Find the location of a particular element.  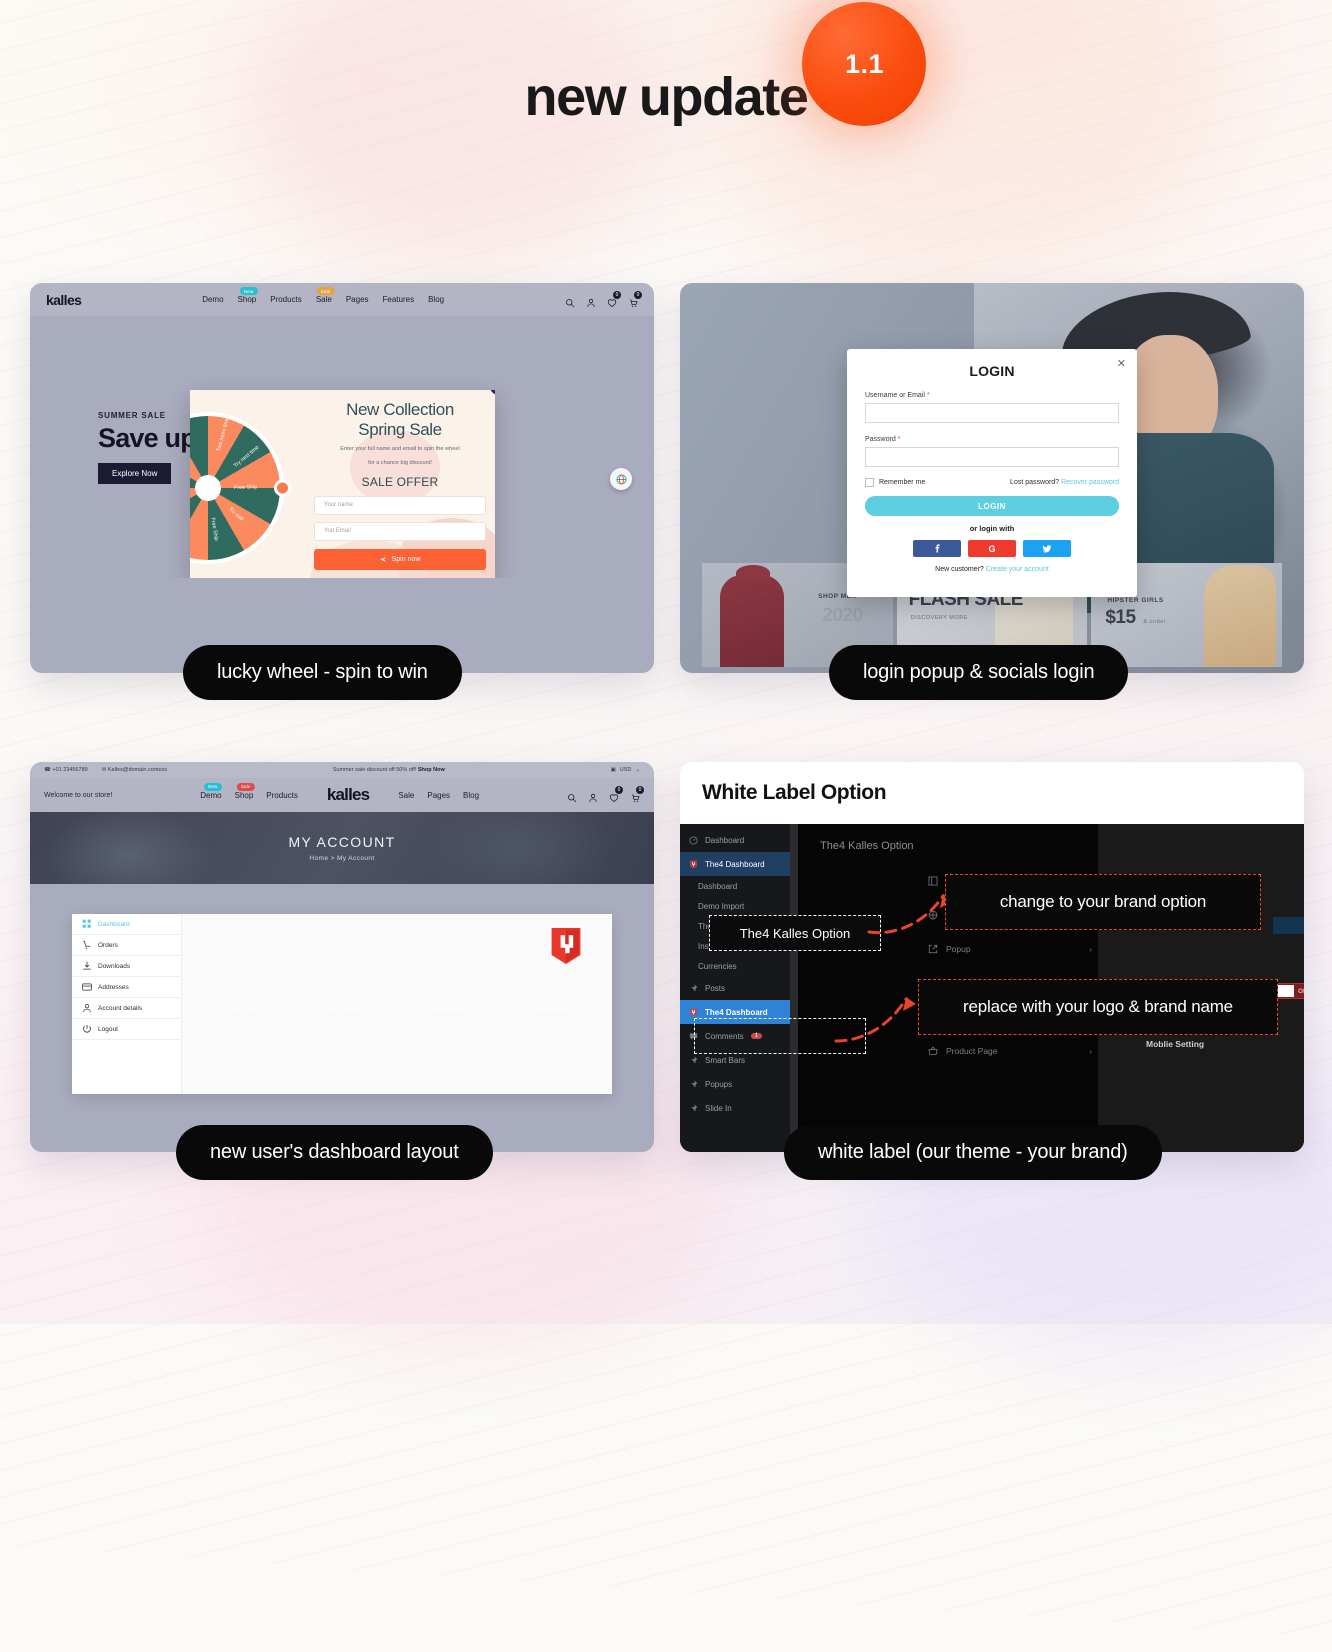

login-button: LOGIN is located at coordinates (992, 506).